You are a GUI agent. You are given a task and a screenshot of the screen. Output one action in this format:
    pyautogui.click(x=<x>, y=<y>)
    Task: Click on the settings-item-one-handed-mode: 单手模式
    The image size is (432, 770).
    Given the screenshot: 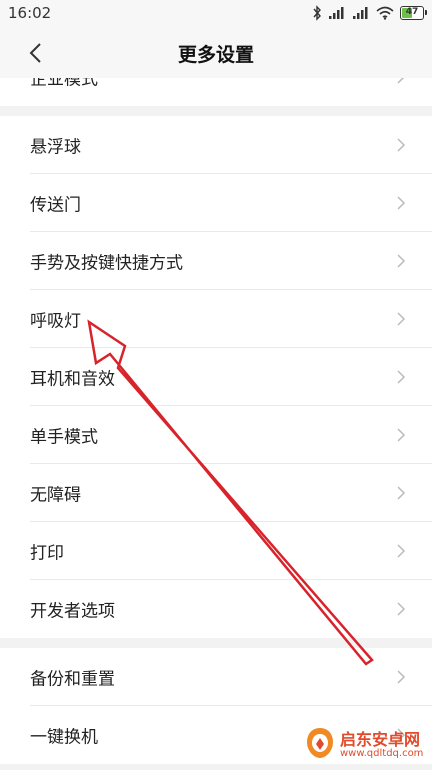 What is the action you would take?
    pyautogui.click(x=216, y=435)
    